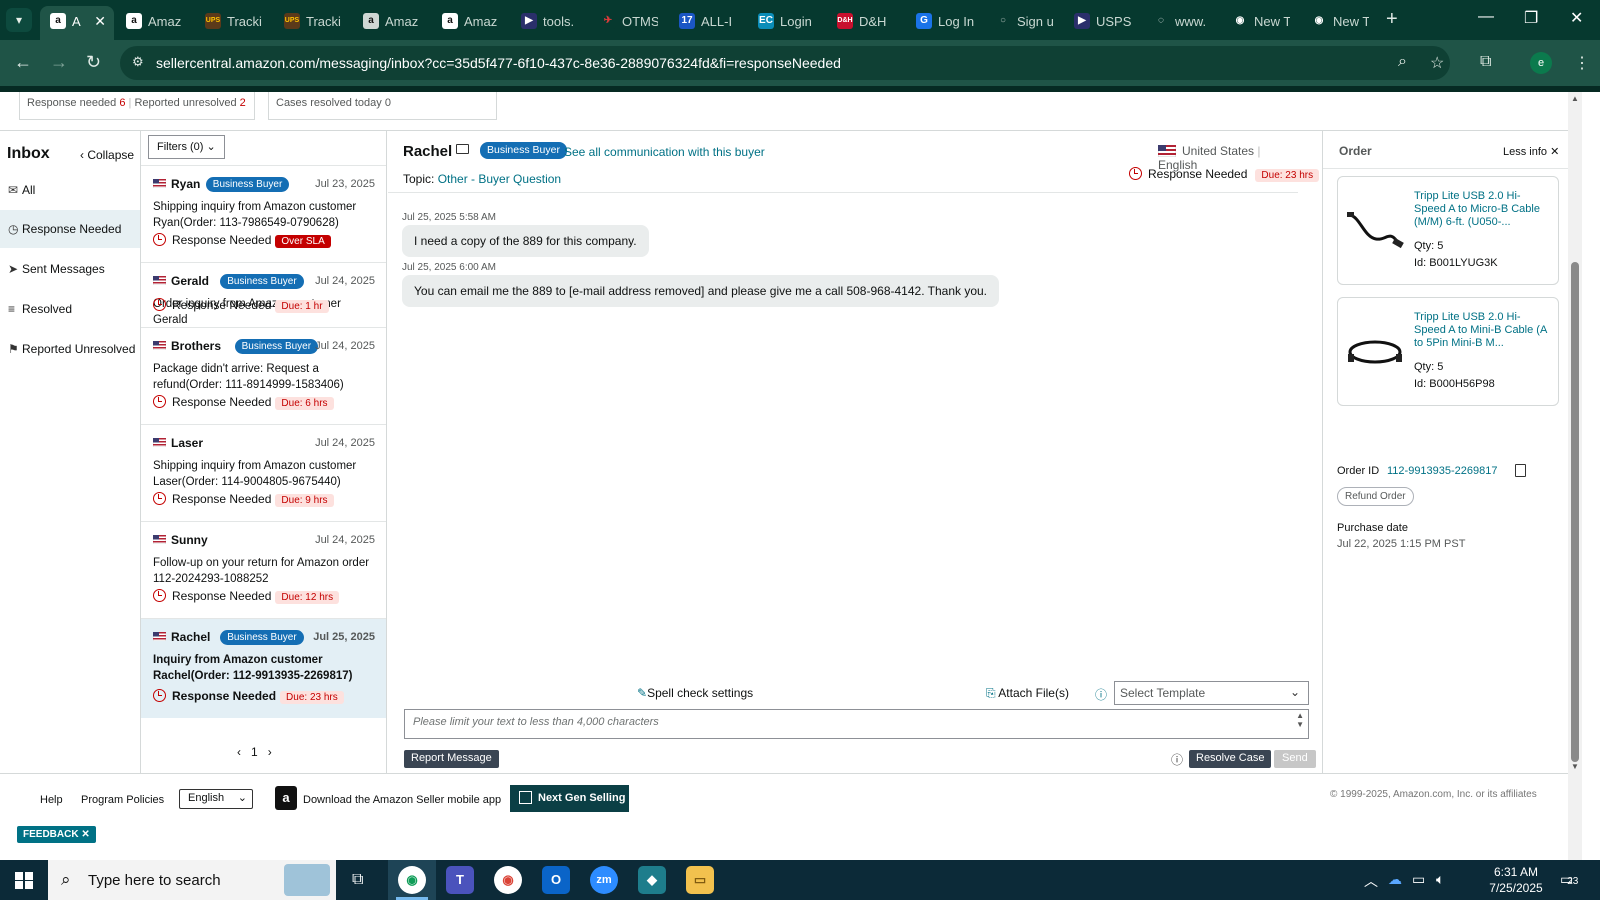  I want to click on next-gen-selling-button: Next Gen Selling, so click(569, 798).